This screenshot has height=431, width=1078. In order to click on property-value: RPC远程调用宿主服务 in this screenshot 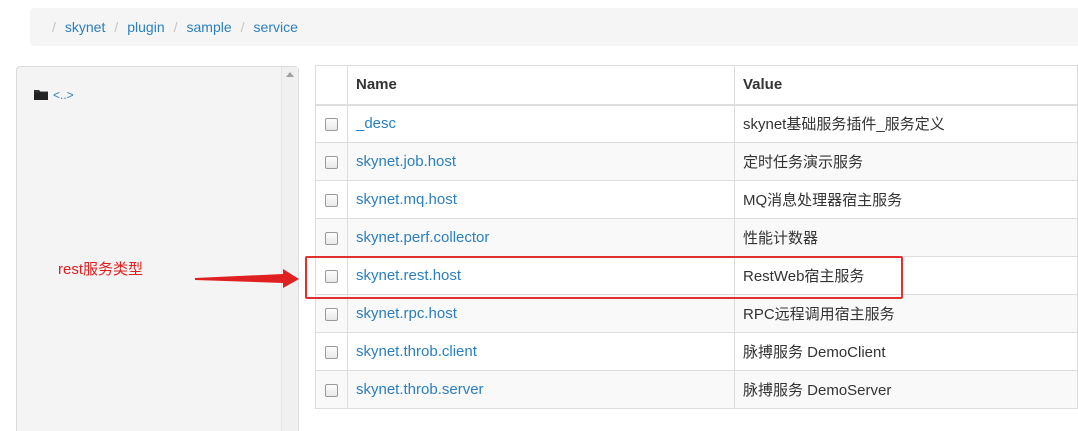, I will do `click(906, 313)`.